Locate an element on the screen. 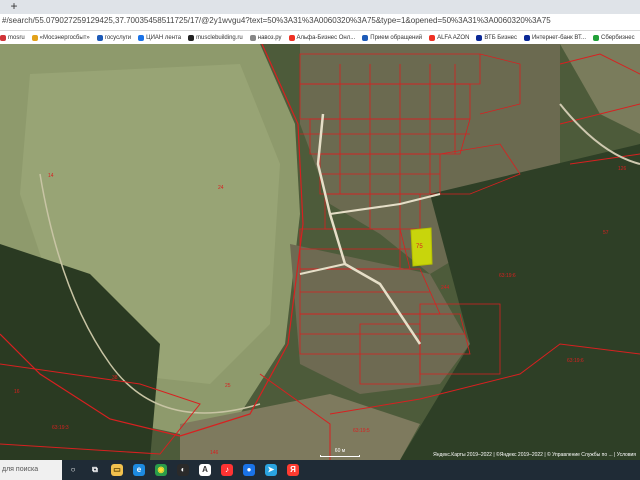  bookmark-item: «Мосэнергосбыт» is located at coordinates (60, 37).